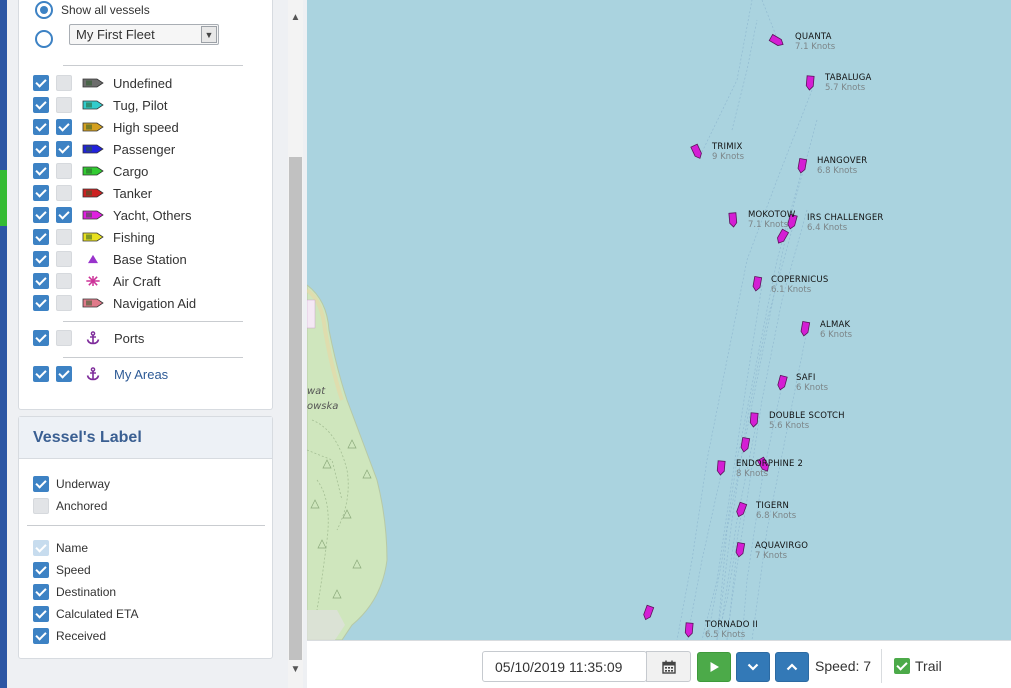 The image size is (1011, 688). What do you see at coordinates (105, 10) in the screenshot?
I see `show-all-label: Show all vessels` at bounding box center [105, 10].